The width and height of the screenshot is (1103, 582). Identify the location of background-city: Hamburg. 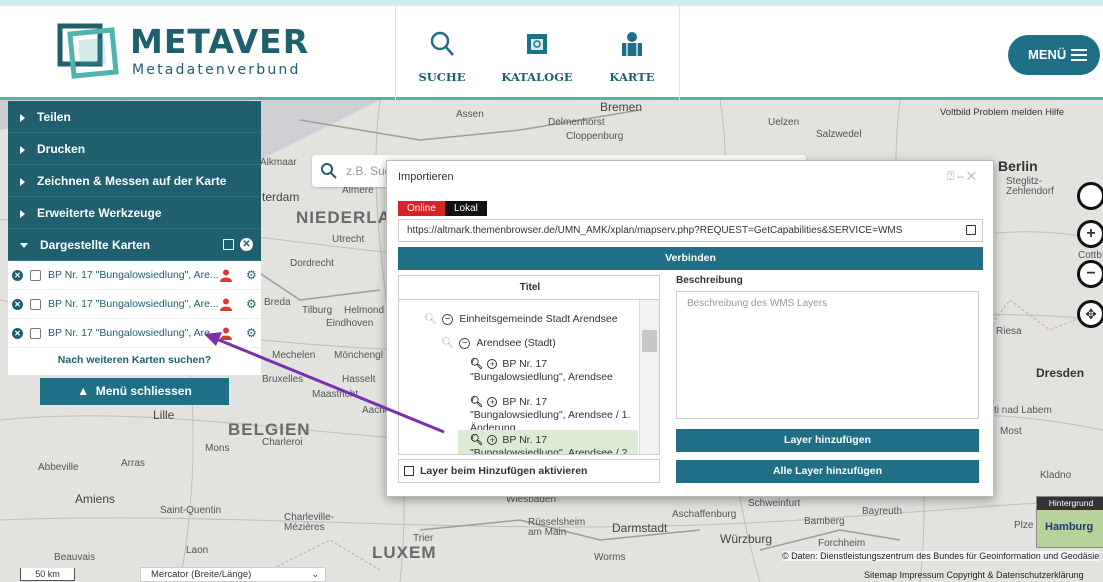
(1069, 527).